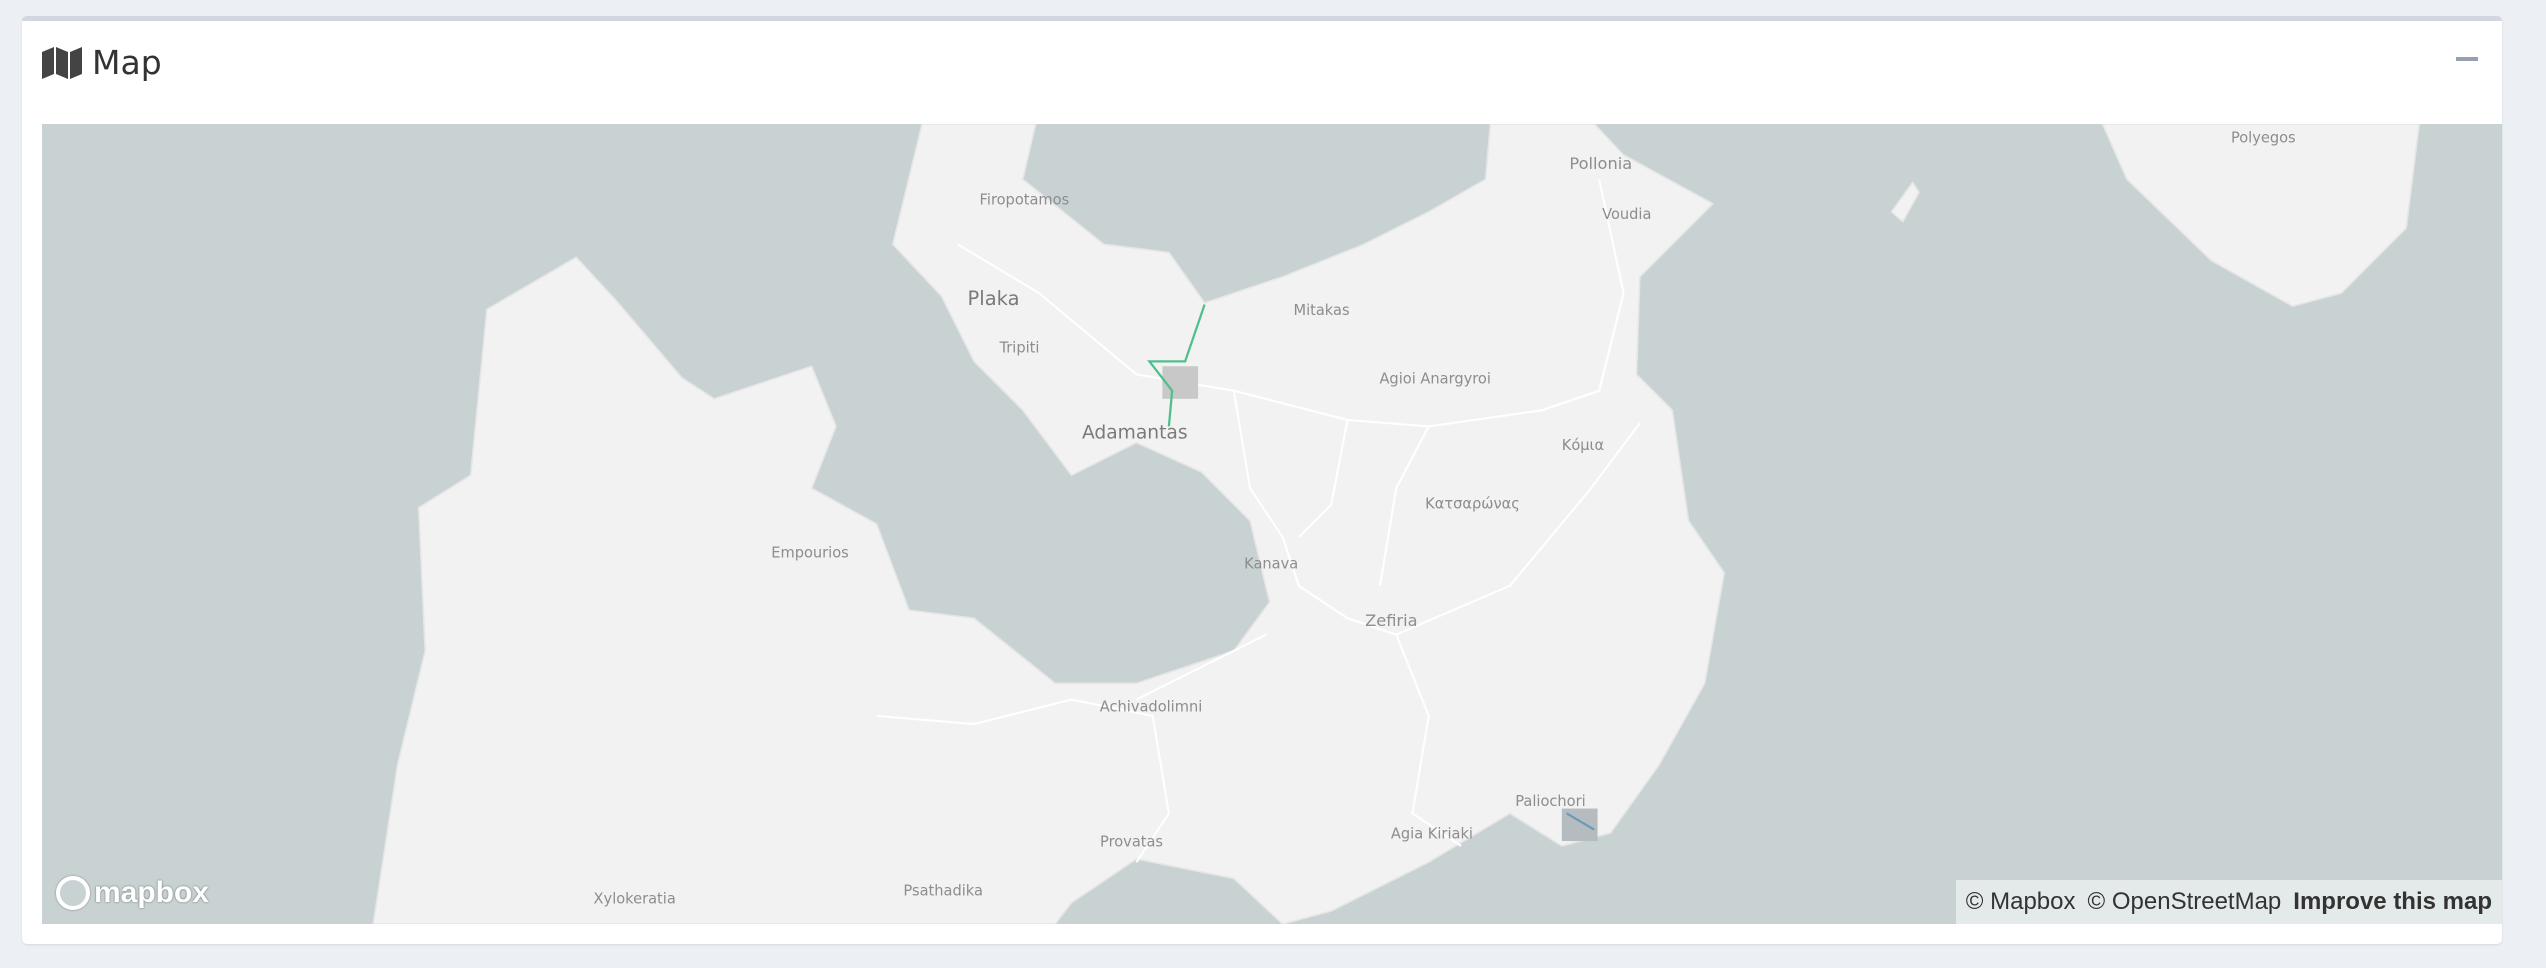  I want to click on label-firopotamos: Firopotamos, so click(1025, 199).